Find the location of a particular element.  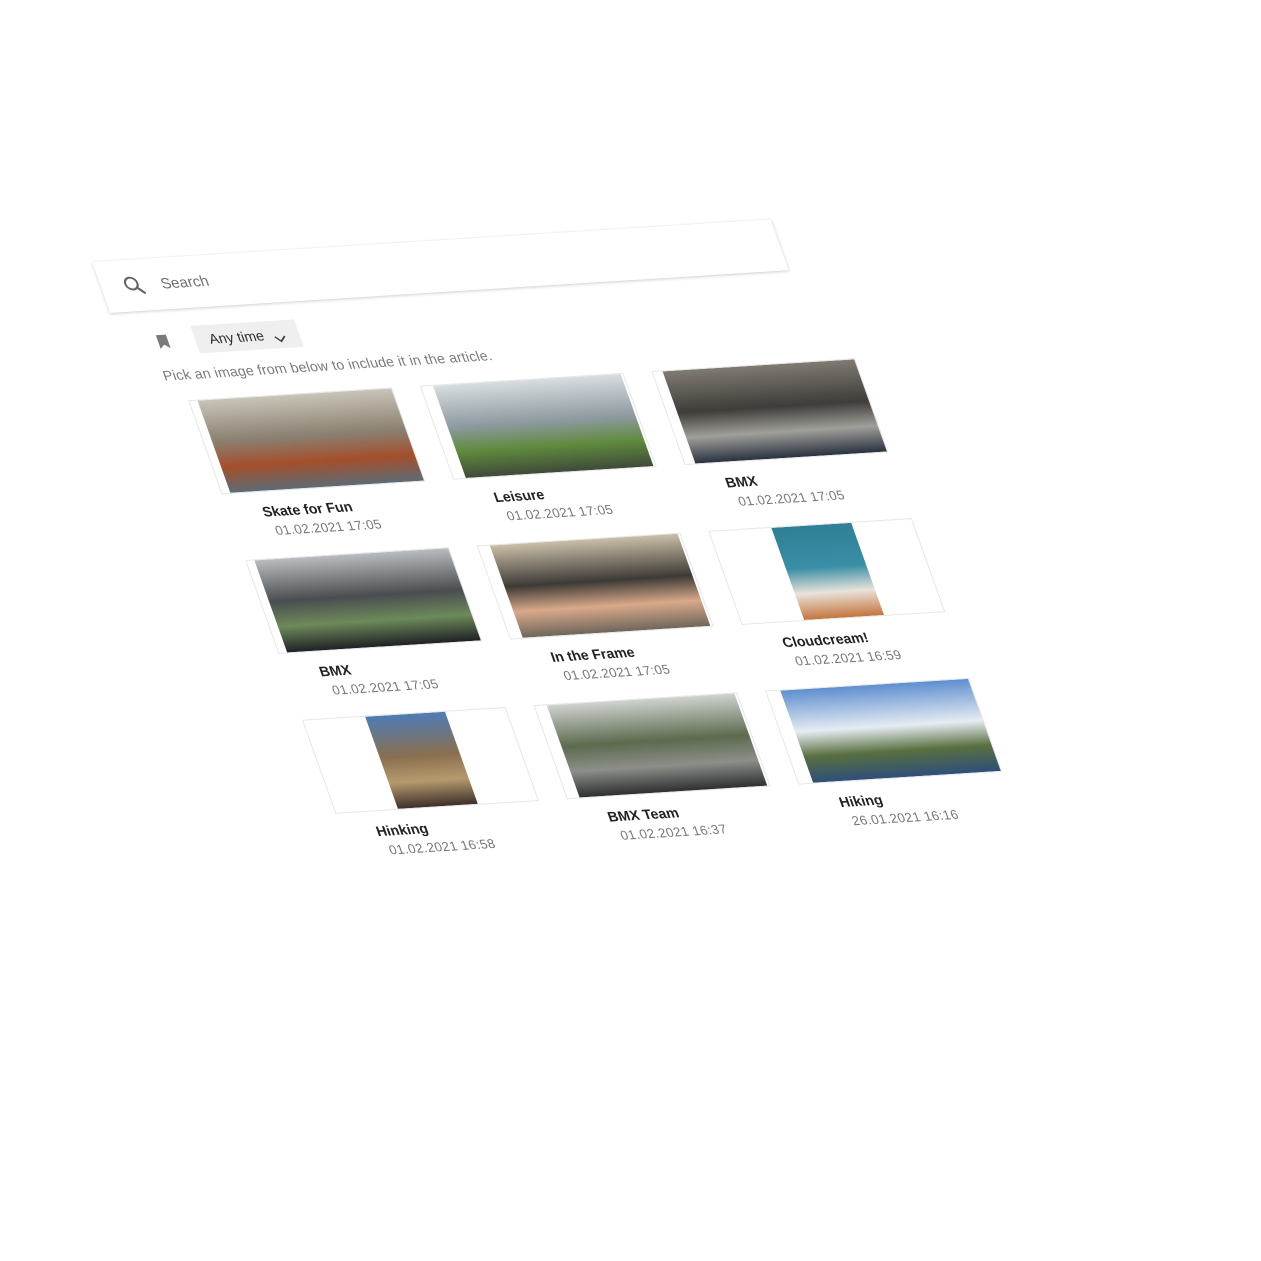

image-card: Leisure 01.02.2021 17:05 is located at coordinates (546, 449).